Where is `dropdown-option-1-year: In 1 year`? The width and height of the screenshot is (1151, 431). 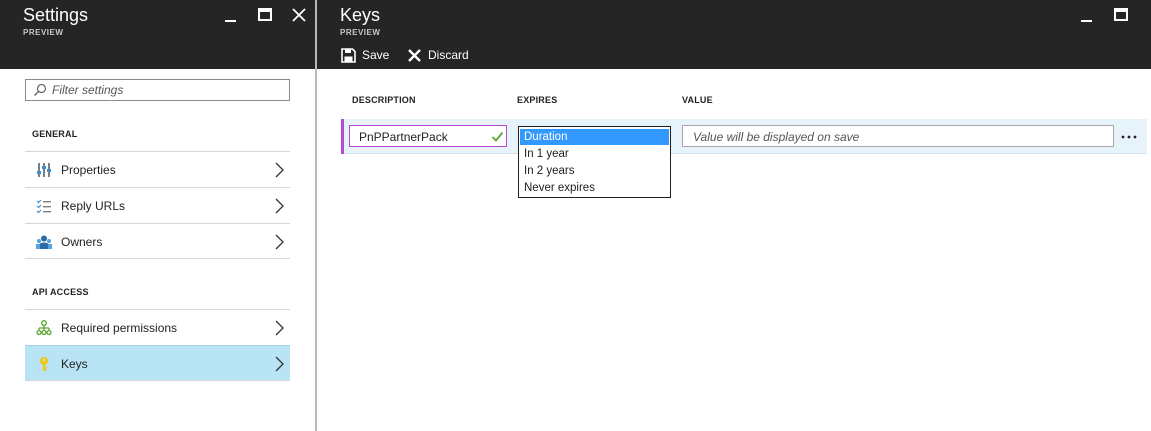
dropdown-option-1-year: In 1 year is located at coordinates (594, 154).